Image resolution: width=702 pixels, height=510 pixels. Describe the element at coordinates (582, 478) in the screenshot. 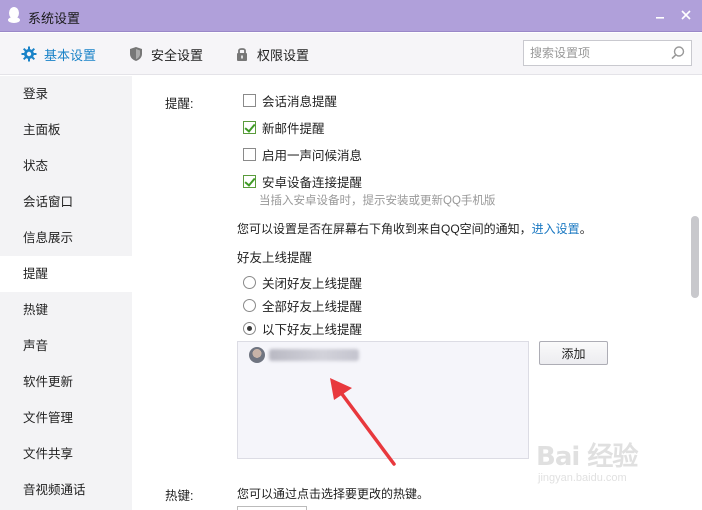

I see `watermark-url: jingyan.baidu.com` at that location.